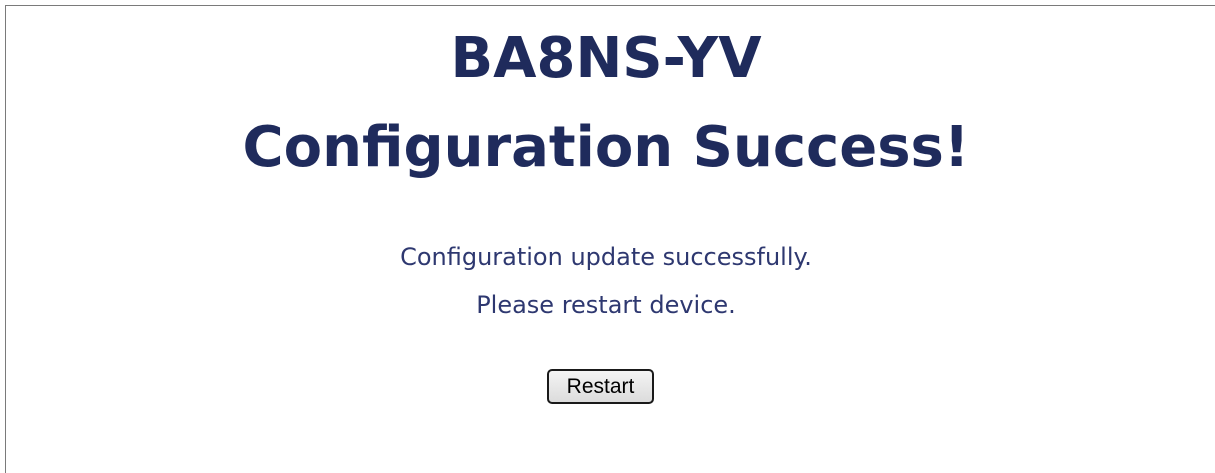 The height and width of the screenshot is (473, 1215). I want to click on status-message-line-1: Configuration update successfully., so click(606, 257).